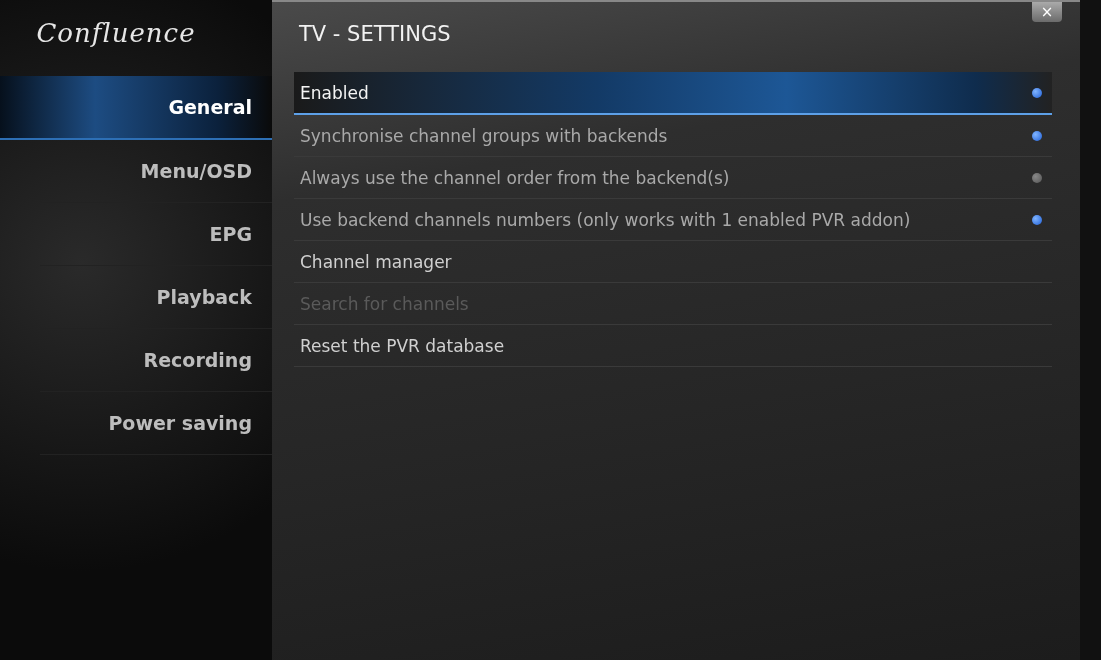 Image resolution: width=1101 pixels, height=660 pixels. Describe the element at coordinates (673, 93) in the screenshot. I see `setting-row: Enabled` at that location.